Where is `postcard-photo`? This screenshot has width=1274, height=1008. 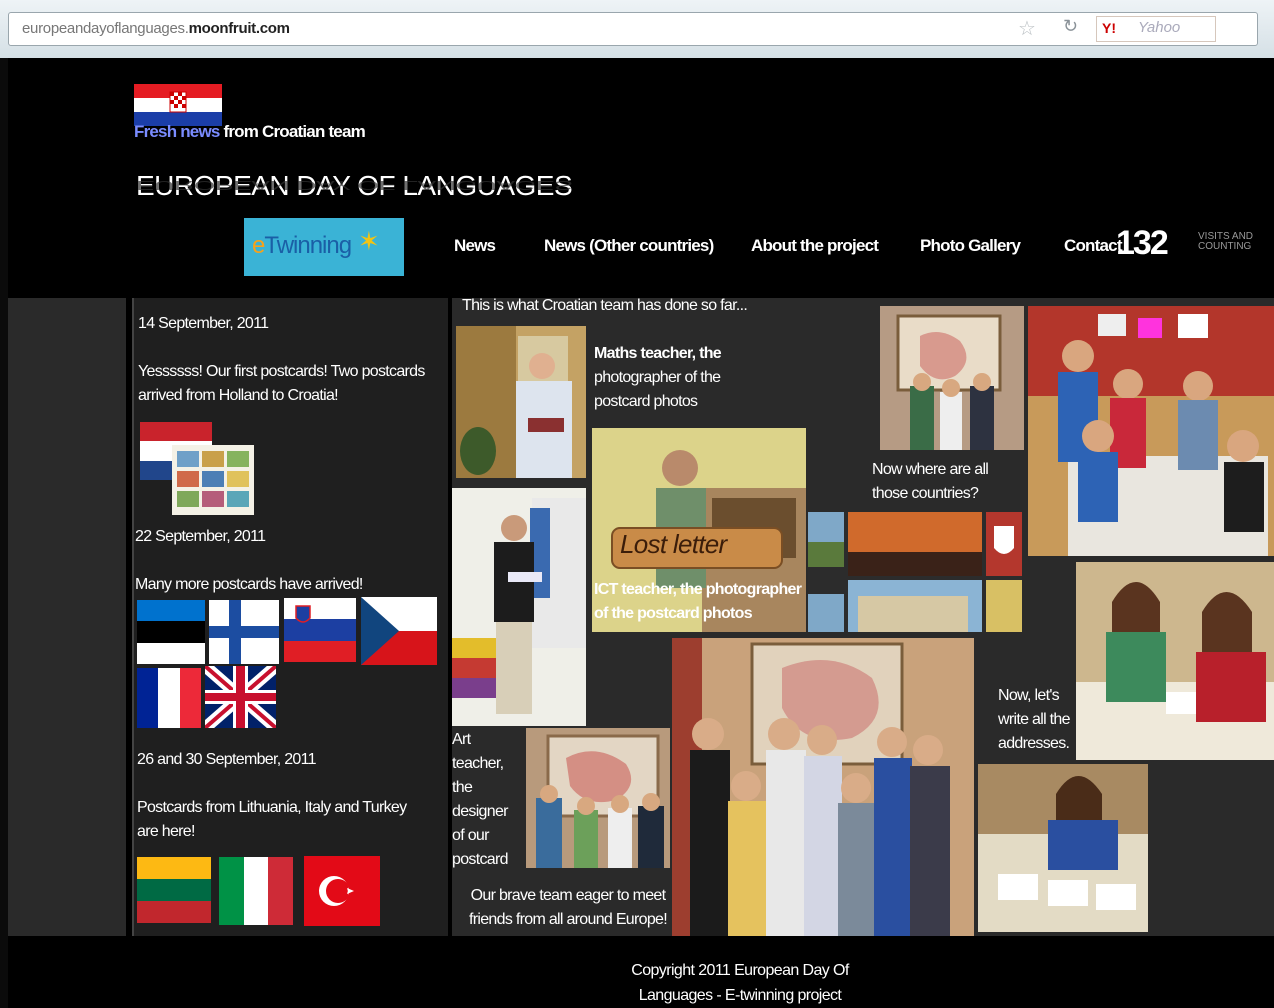 postcard-photo is located at coordinates (213, 480).